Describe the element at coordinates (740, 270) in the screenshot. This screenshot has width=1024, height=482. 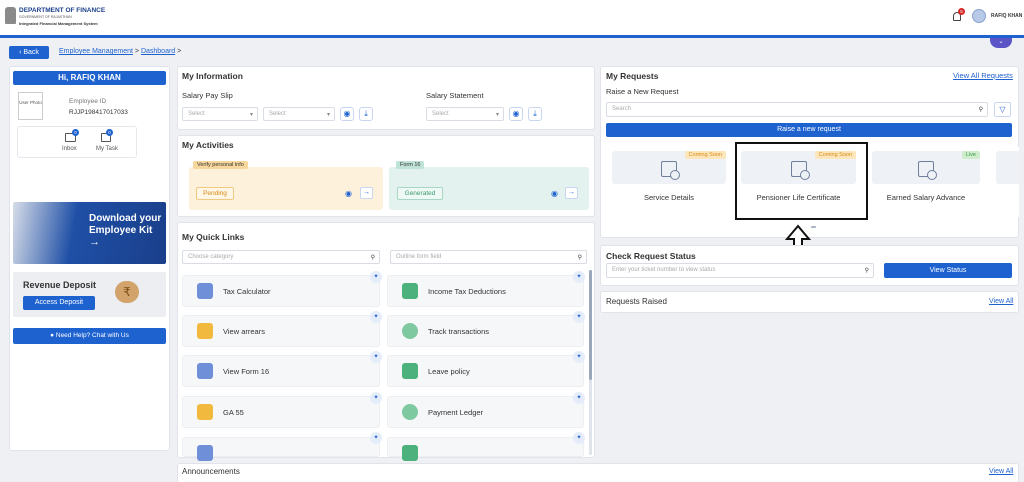
I see `ticket-number-input: Enter your ticket number to view status ⚲` at that location.